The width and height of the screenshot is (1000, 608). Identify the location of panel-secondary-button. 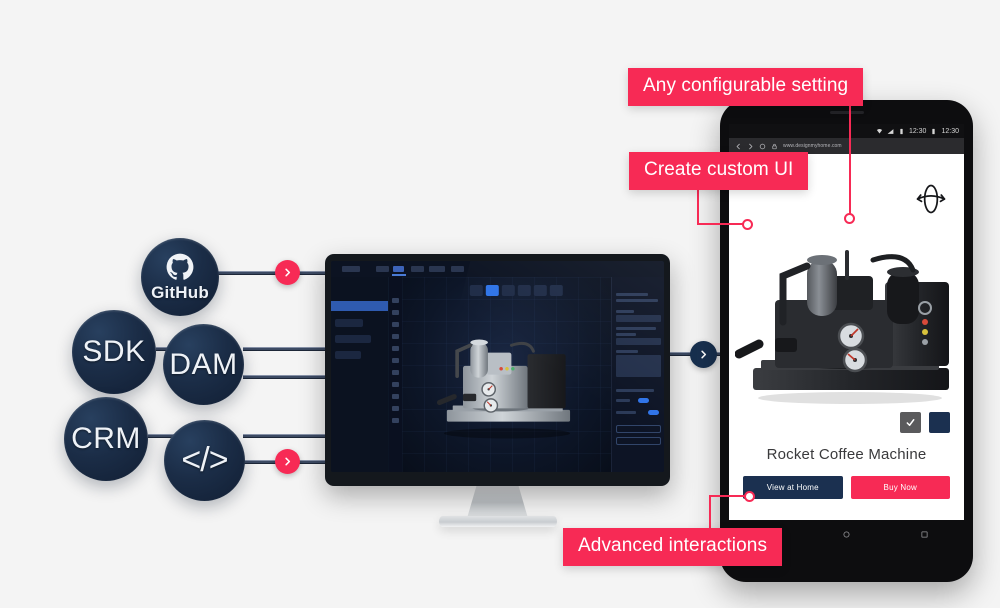
(638, 441).